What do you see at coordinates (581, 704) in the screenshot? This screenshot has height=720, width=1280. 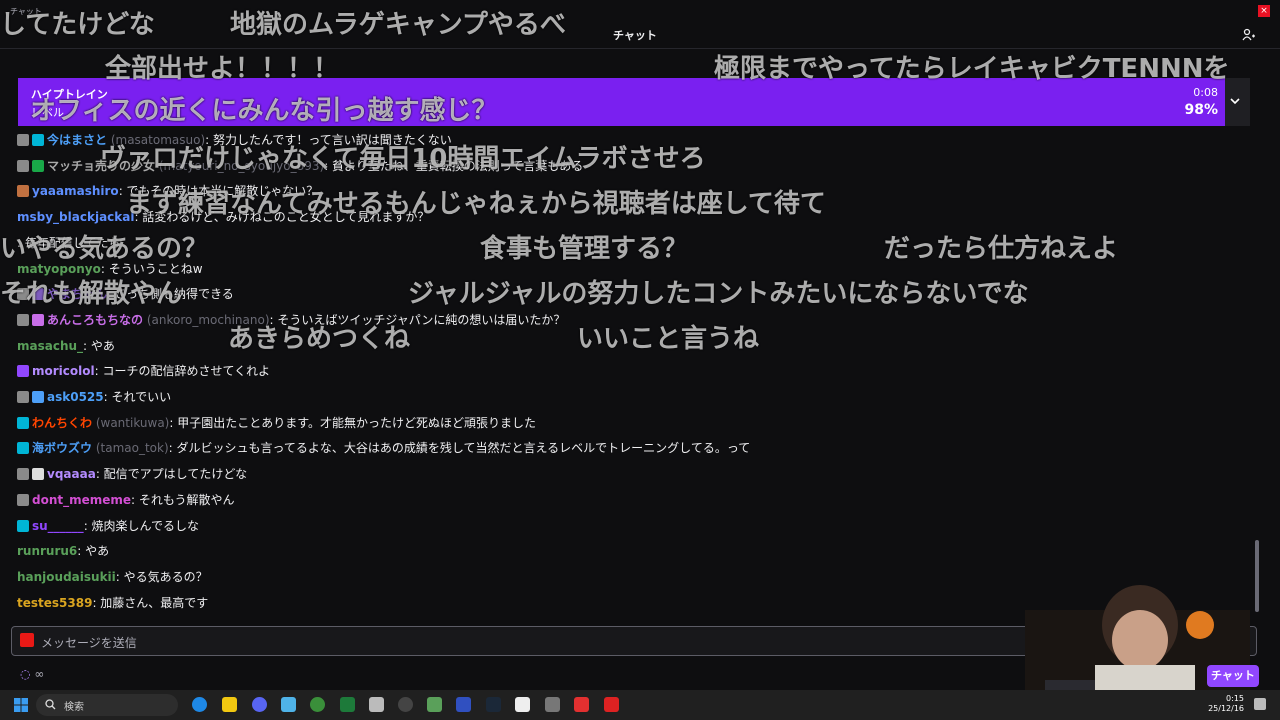 I see `valorant-icon` at bounding box center [581, 704].